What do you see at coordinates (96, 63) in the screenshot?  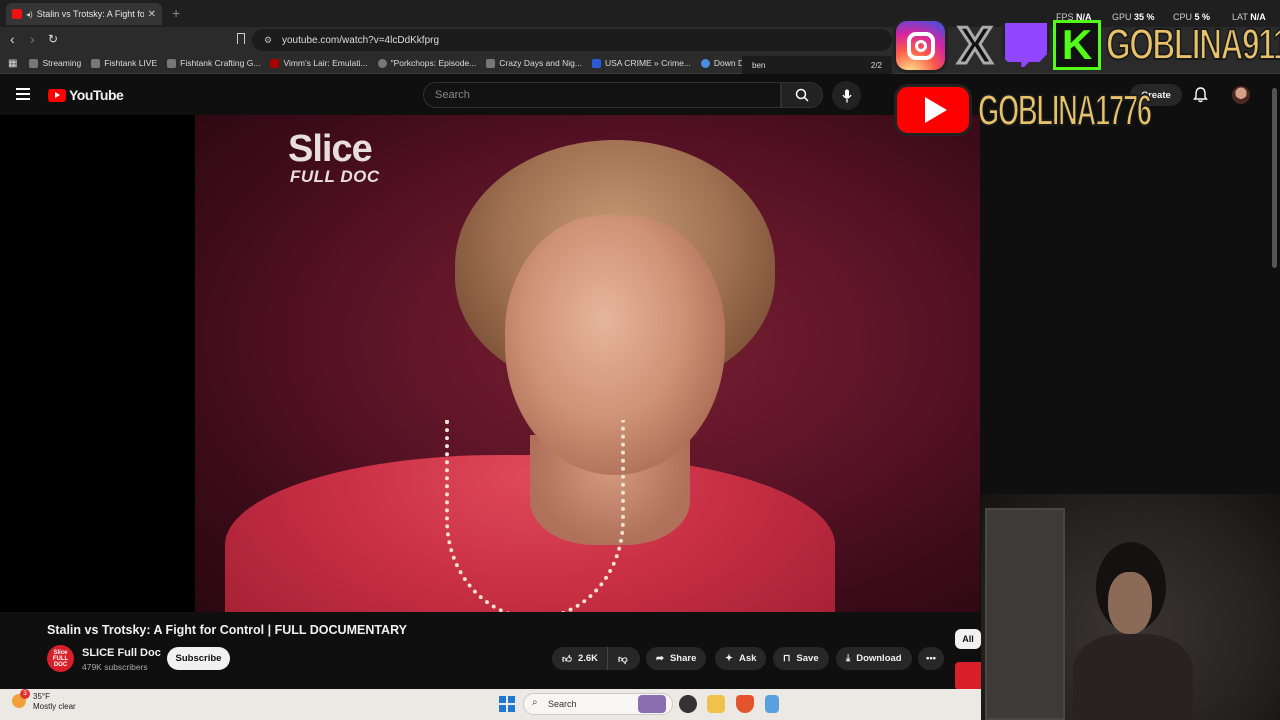 I see `fishtank-icon` at bounding box center [96, 63].